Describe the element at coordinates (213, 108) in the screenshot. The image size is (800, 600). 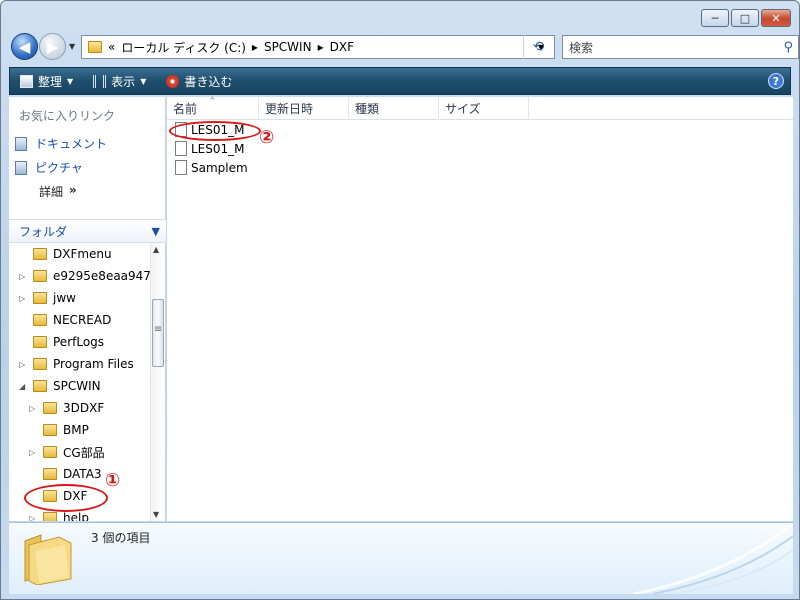
I see `column-name: 名前 ^` at that location.